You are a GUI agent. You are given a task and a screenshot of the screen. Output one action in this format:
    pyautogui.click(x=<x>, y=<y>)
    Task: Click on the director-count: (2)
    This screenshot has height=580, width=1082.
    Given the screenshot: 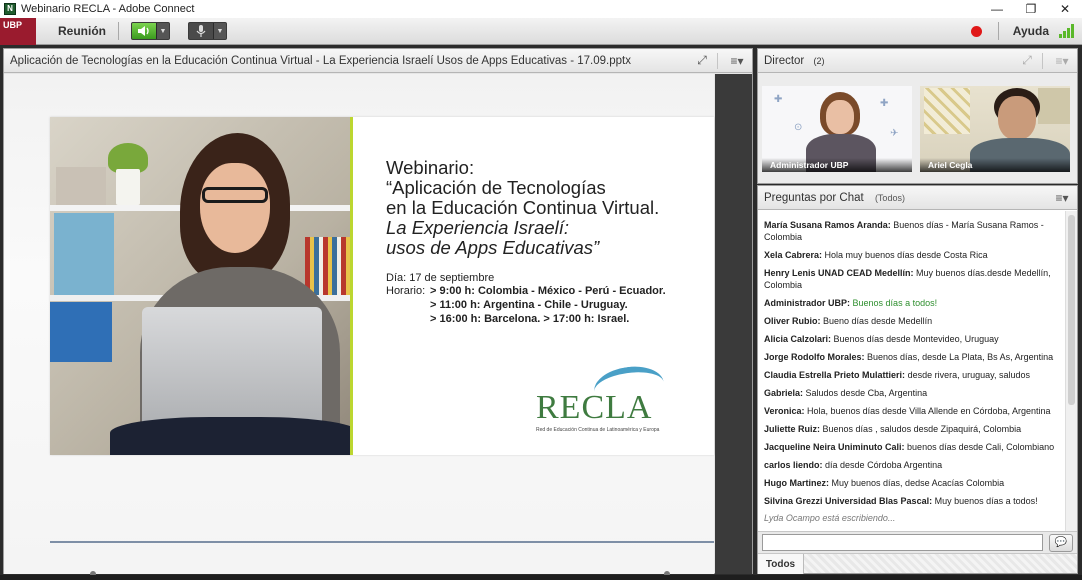 What is the action you would take?
    pyautogui.click(x=819, y=60)
    